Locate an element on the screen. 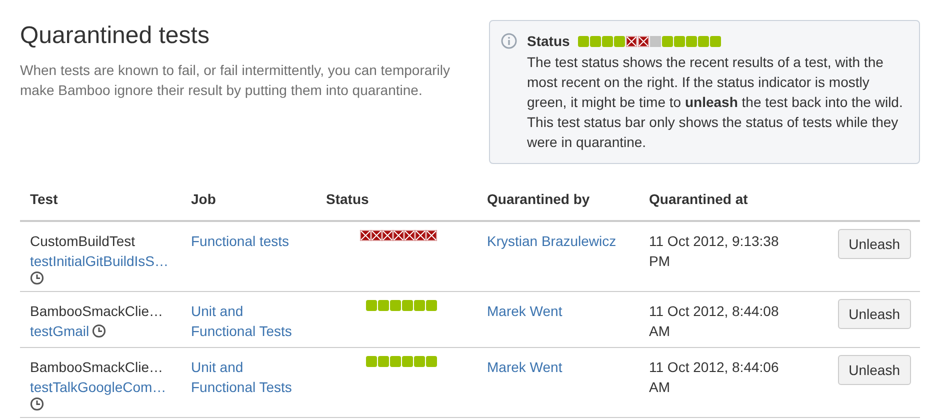 The width and height of the screenshot is (940, 419). timestamp: 11 Oct 2012, 8:44:06 AM is located at coordinates (714, 377).